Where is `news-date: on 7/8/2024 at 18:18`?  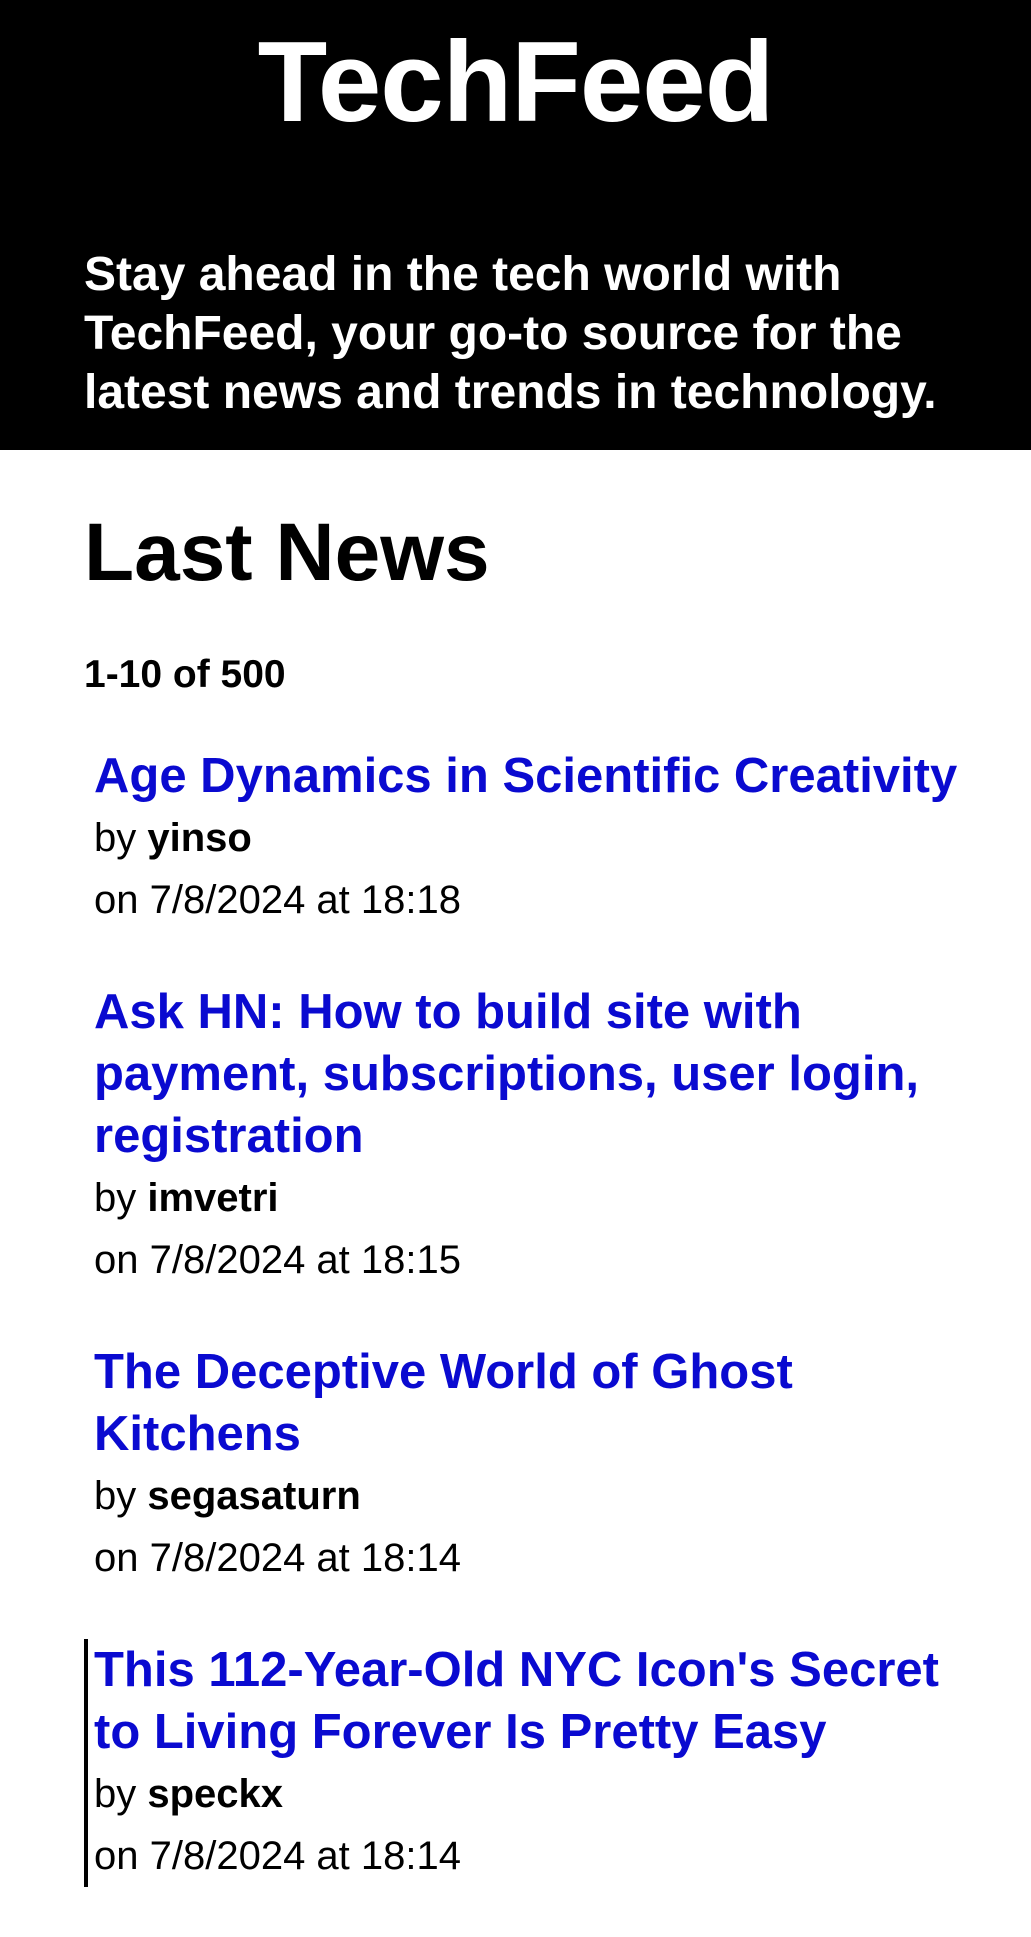 news-date: on 7/8/2024 at 18:18 is located at coordinates (277, 900).